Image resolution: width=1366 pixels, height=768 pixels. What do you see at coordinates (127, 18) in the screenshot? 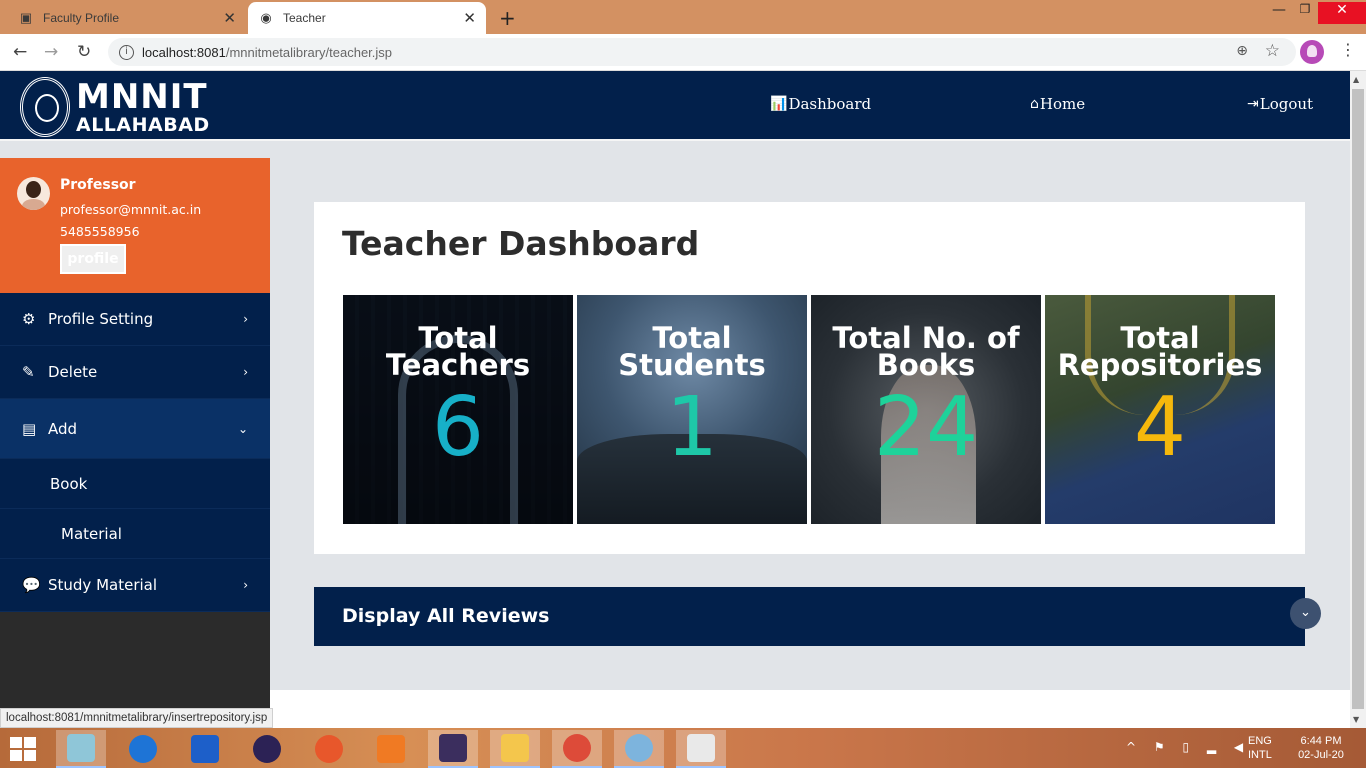
I see `tab-faculty-profile: ▣ Faculty Profile ✕` at bounding box center [127, 18].